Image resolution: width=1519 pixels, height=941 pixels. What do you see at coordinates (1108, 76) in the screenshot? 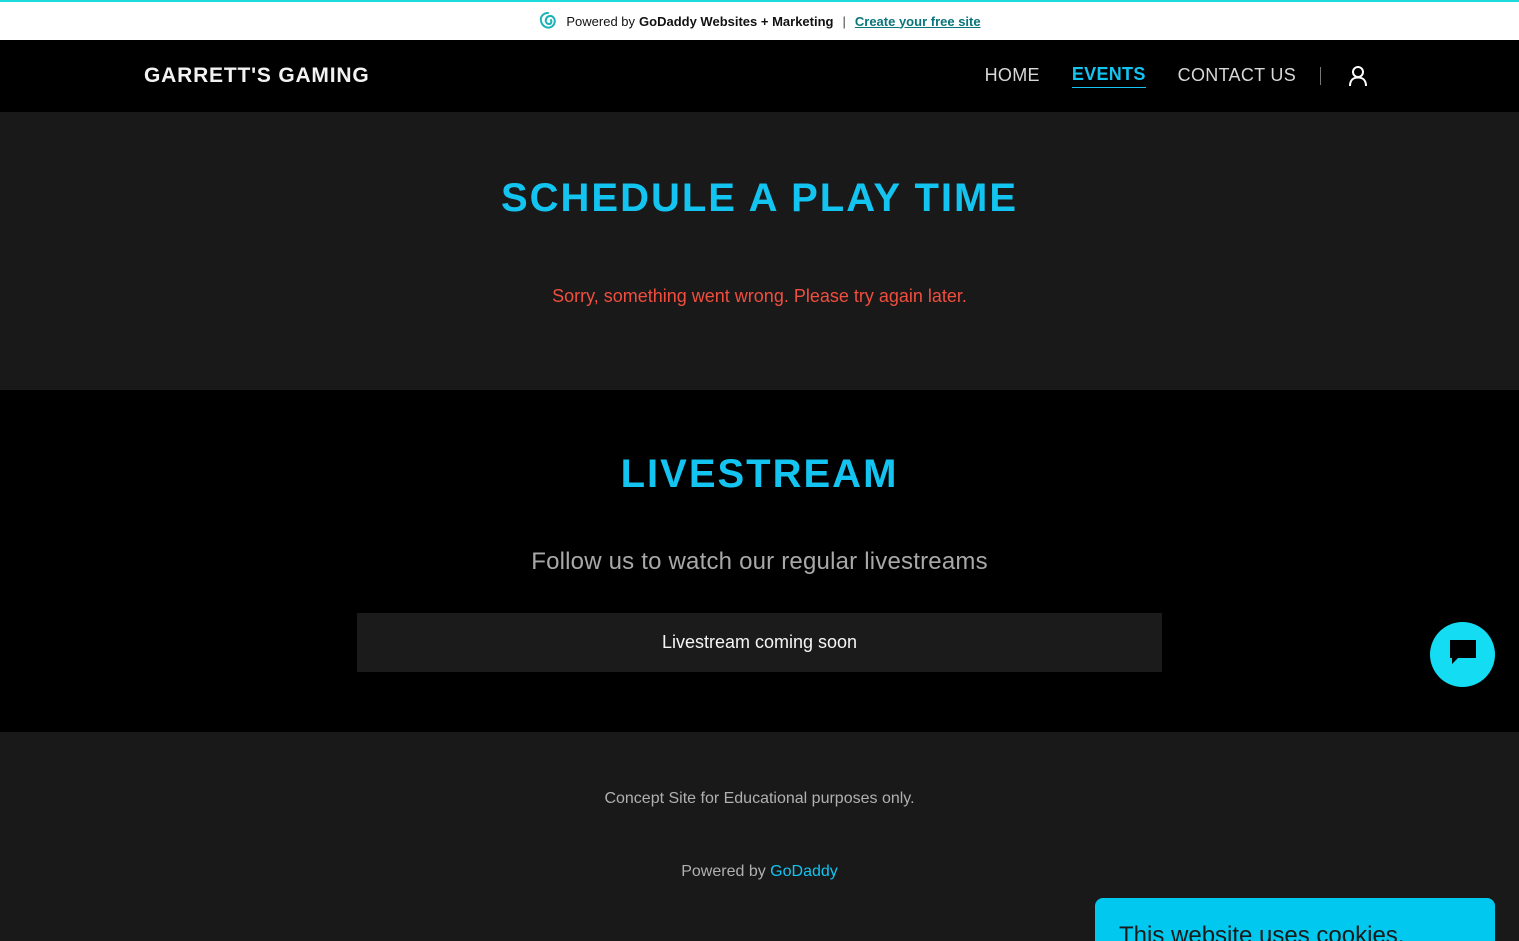
I see `nav-events: EVENTS` at bounding box center [1108, 76].